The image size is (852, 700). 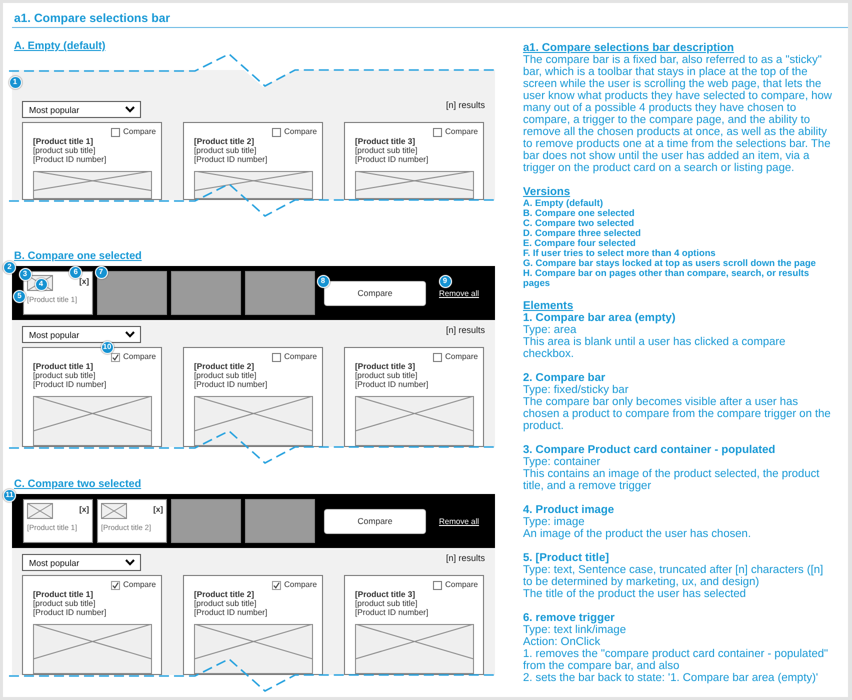 I want to click on element-text: Type: image, so click(x=554, y=522).